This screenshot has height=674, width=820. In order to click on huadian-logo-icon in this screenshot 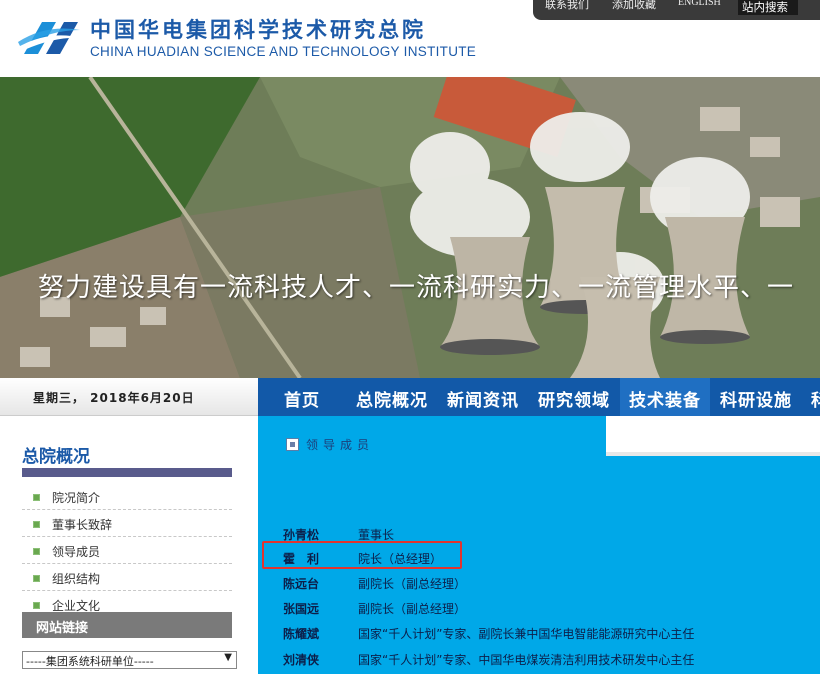, I will do `click(50, 38)`.